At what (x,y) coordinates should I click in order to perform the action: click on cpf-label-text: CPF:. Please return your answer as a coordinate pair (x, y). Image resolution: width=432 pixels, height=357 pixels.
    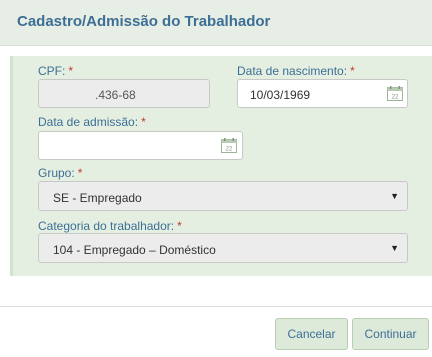
    Looking at the image, I should click on (52, 71).